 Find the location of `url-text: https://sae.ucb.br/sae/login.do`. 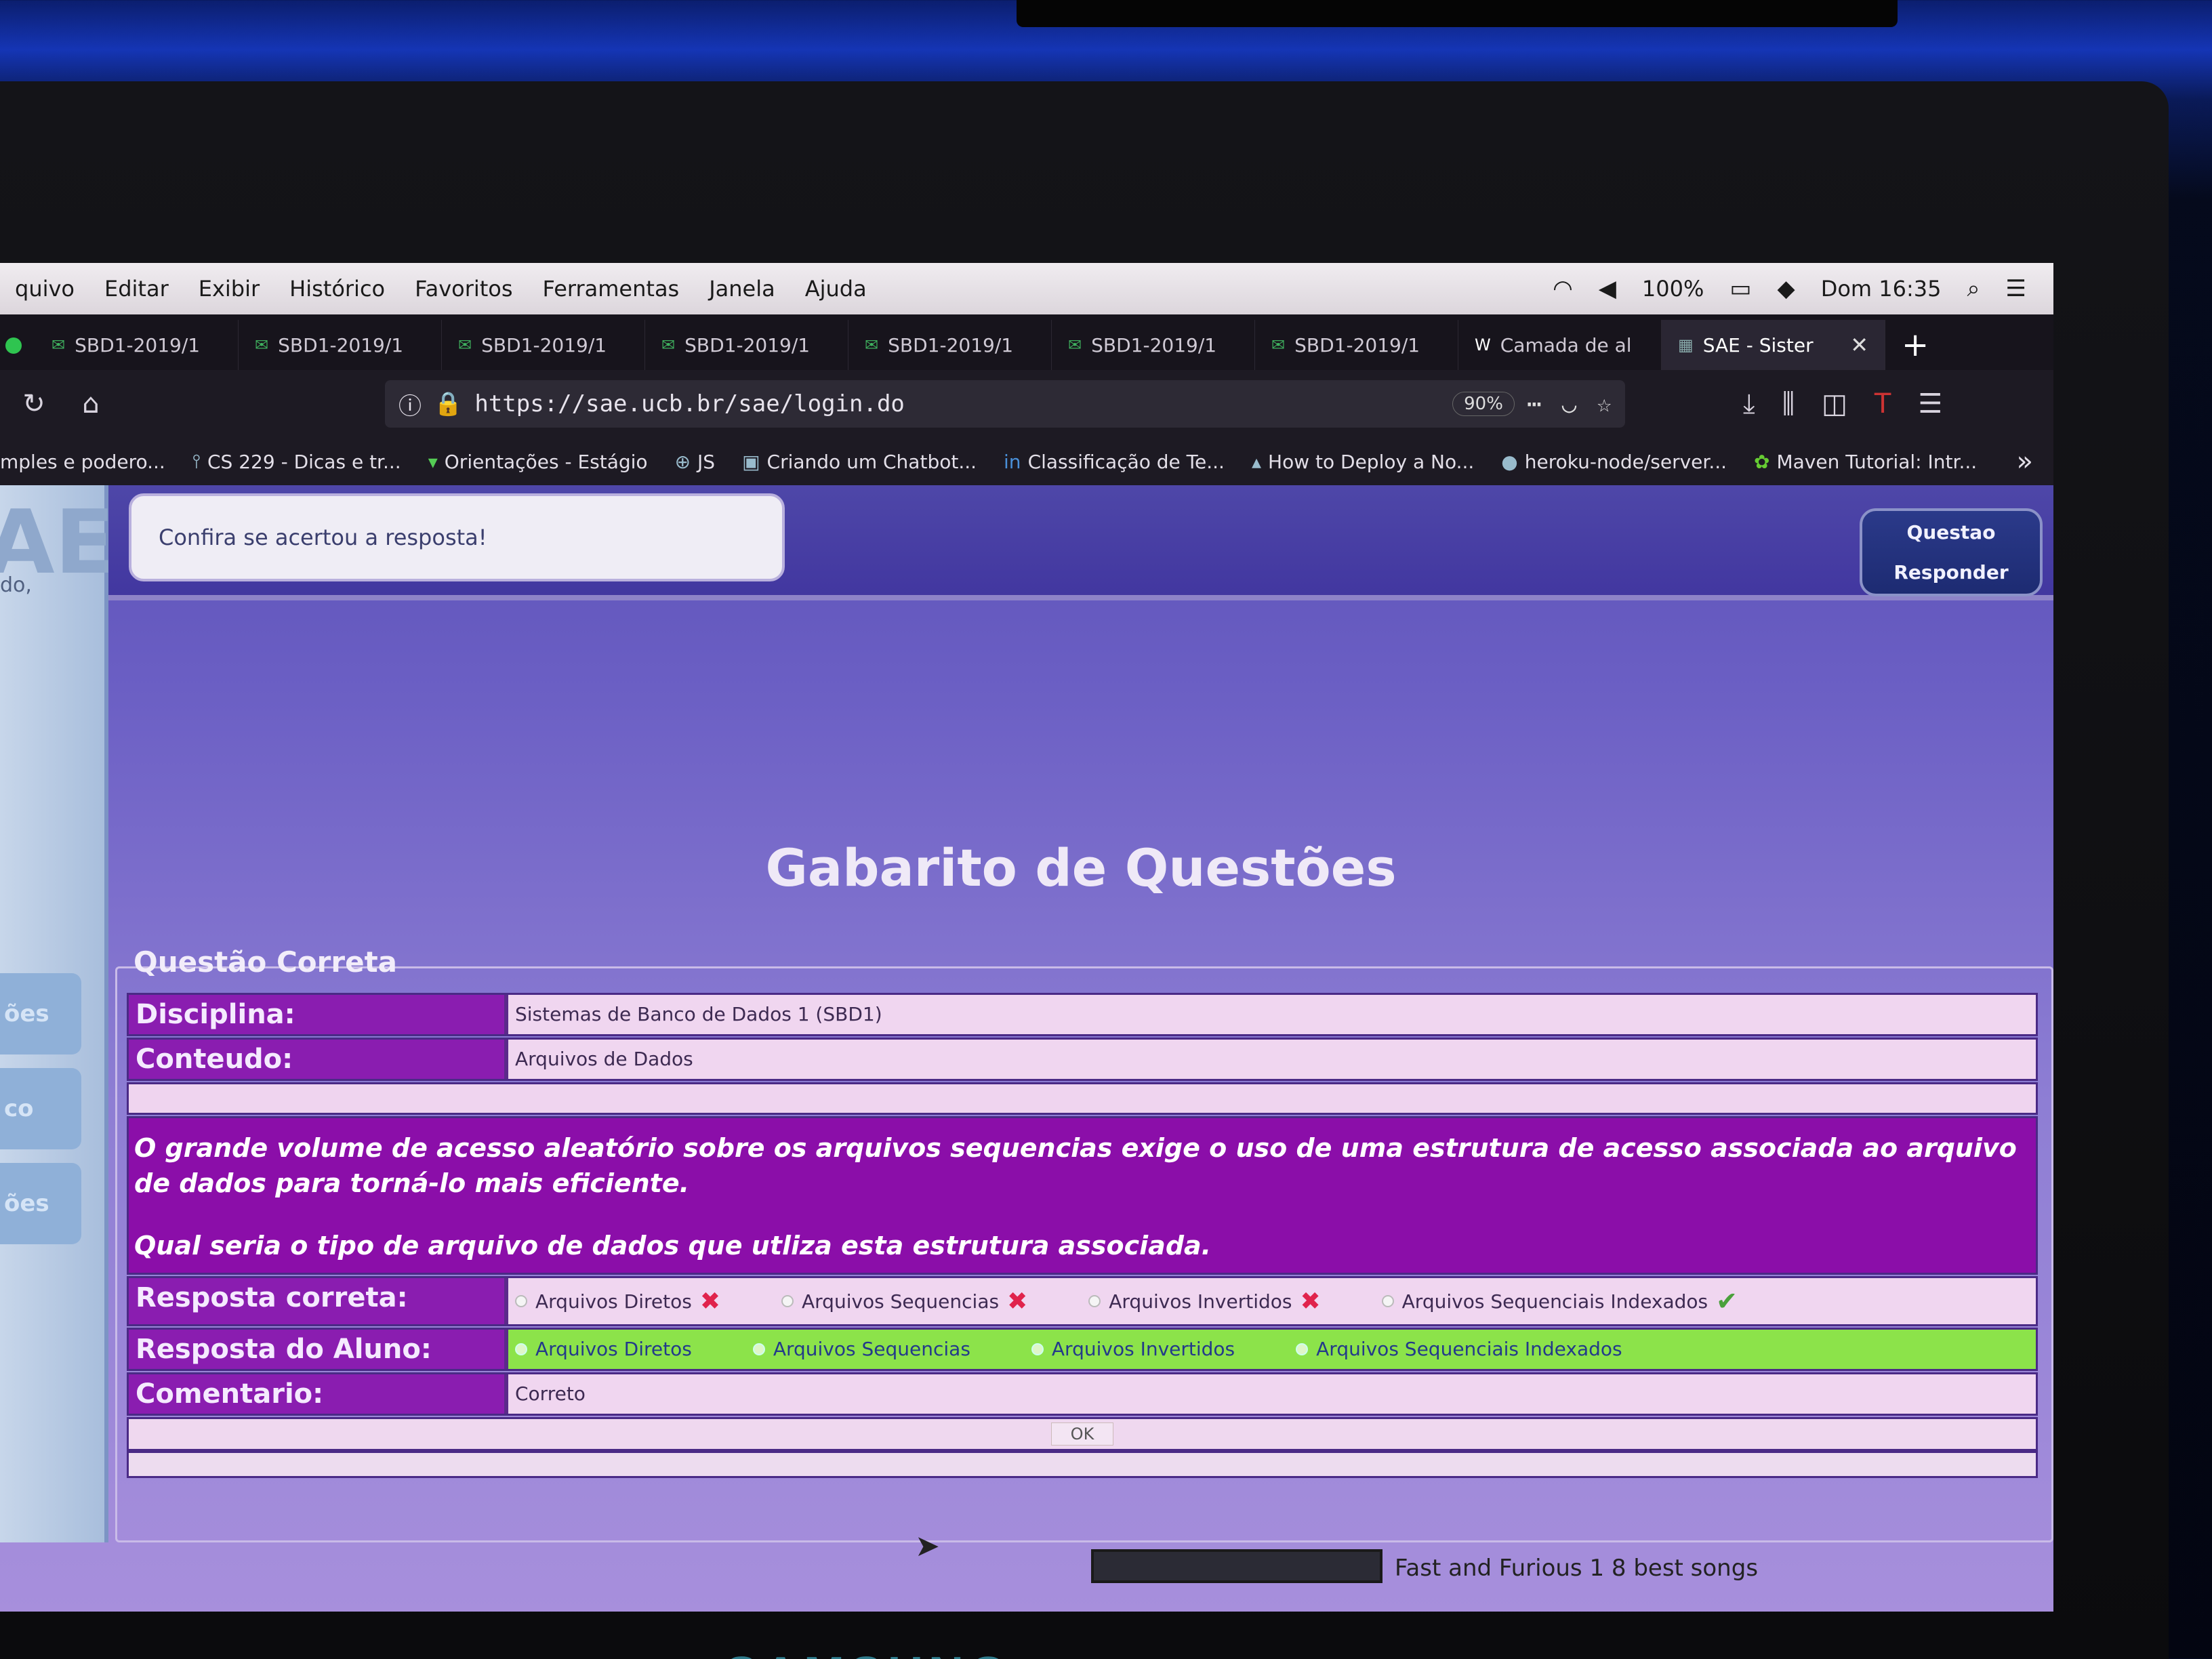

url-text: https://sae.ucb.br/sae/login.do is located at coordinates (690, 403).